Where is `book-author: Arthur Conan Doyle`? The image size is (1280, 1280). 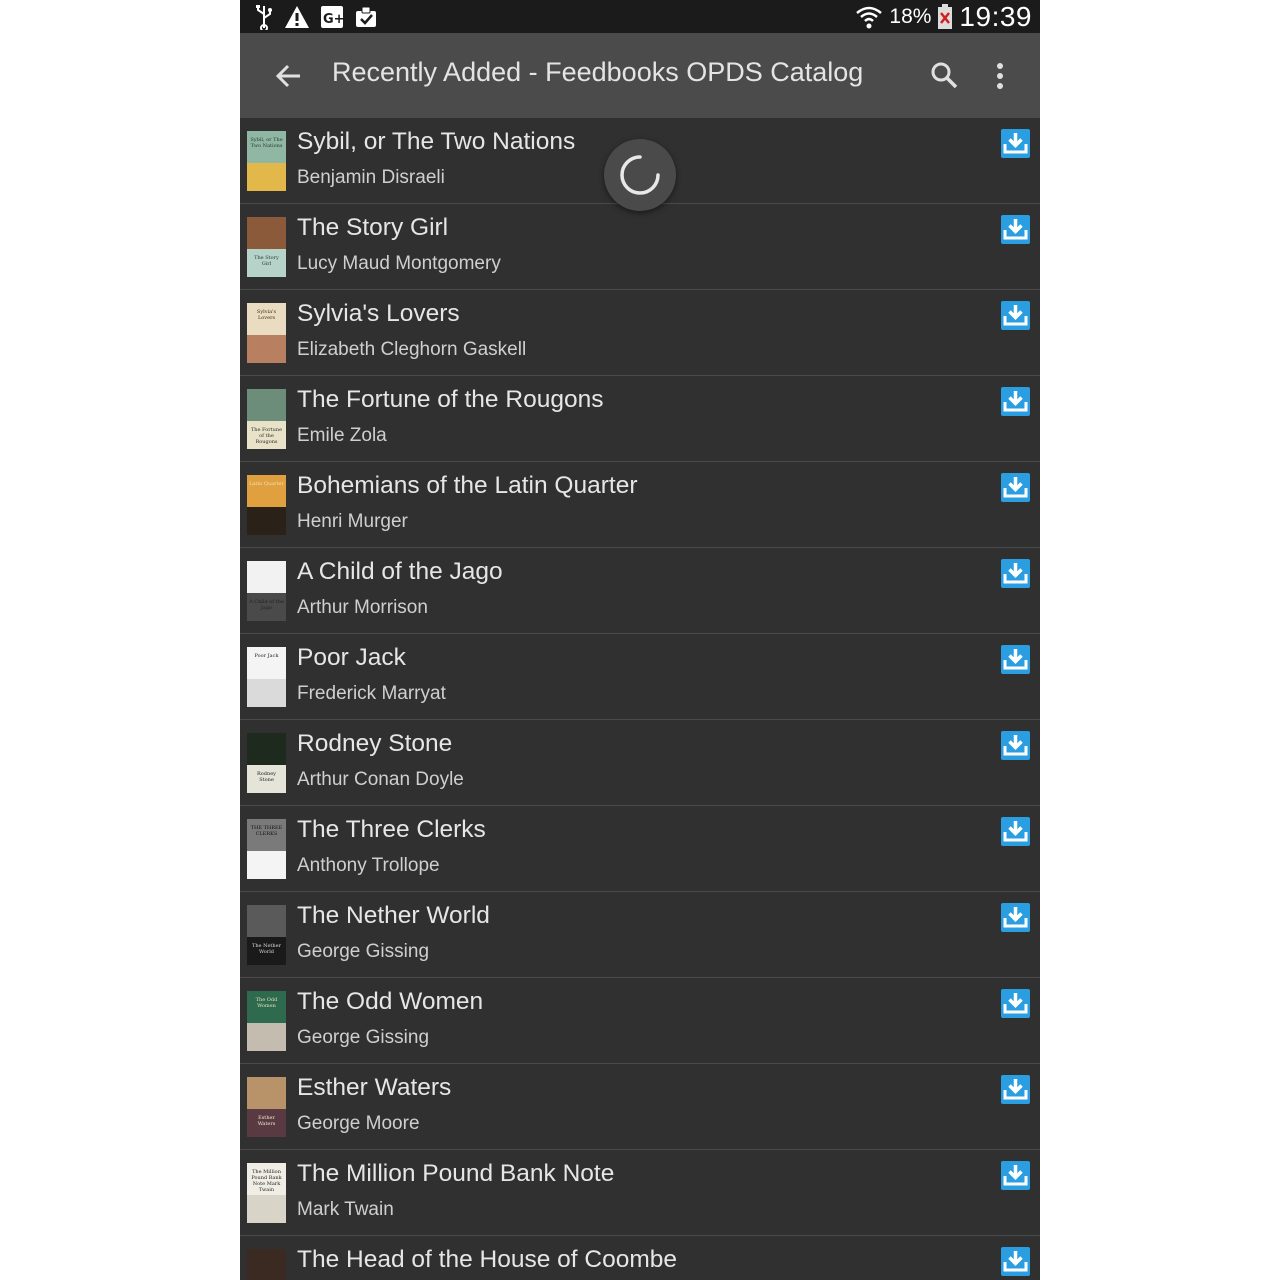
book-author: Arthur Conan Doyle is located at coordinates (380, 779).